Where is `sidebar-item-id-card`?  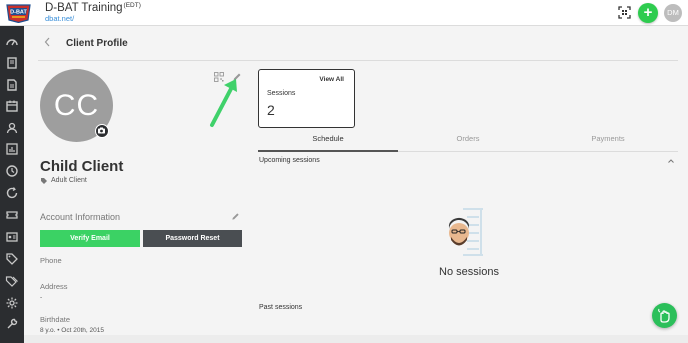 sidebar-item-id-card is located at coordinates (12, 237).